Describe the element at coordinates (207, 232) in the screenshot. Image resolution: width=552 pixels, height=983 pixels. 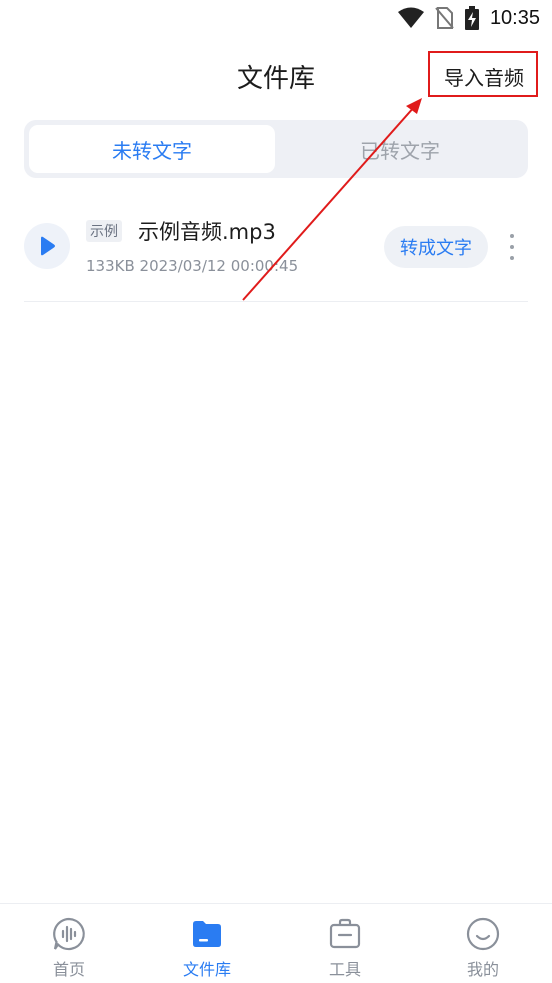
I see `file-name: 示例音频.mp3` at that location.